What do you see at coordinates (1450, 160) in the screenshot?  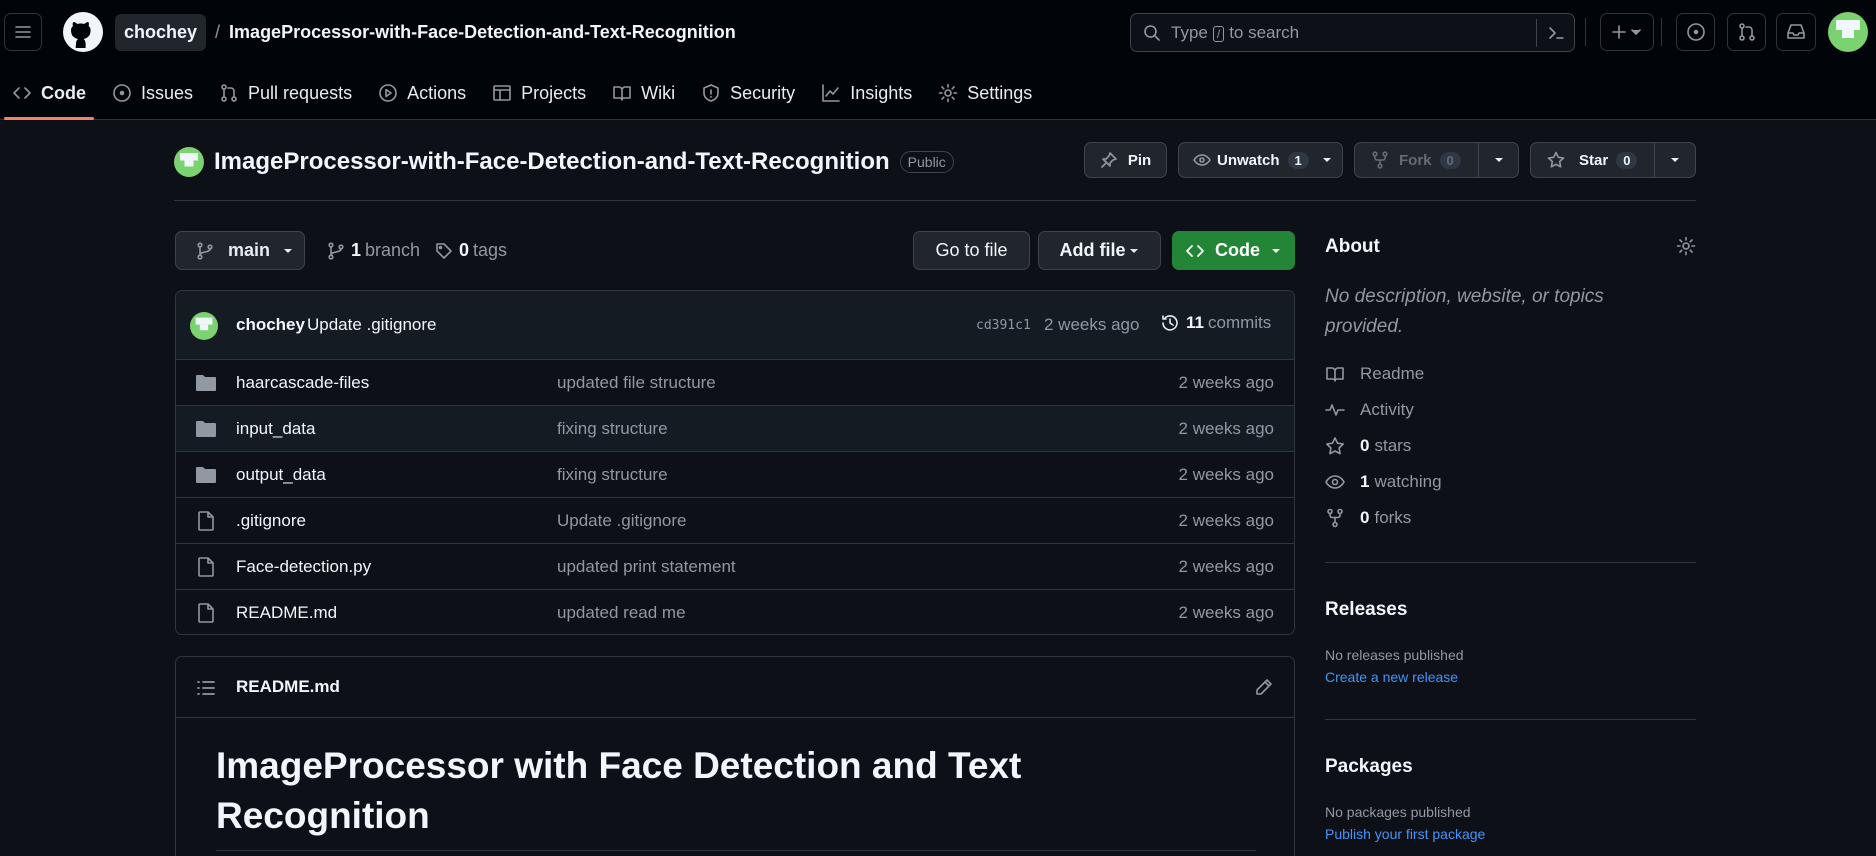 I see `fork-count: 0` at bounding box center [1450, 160].